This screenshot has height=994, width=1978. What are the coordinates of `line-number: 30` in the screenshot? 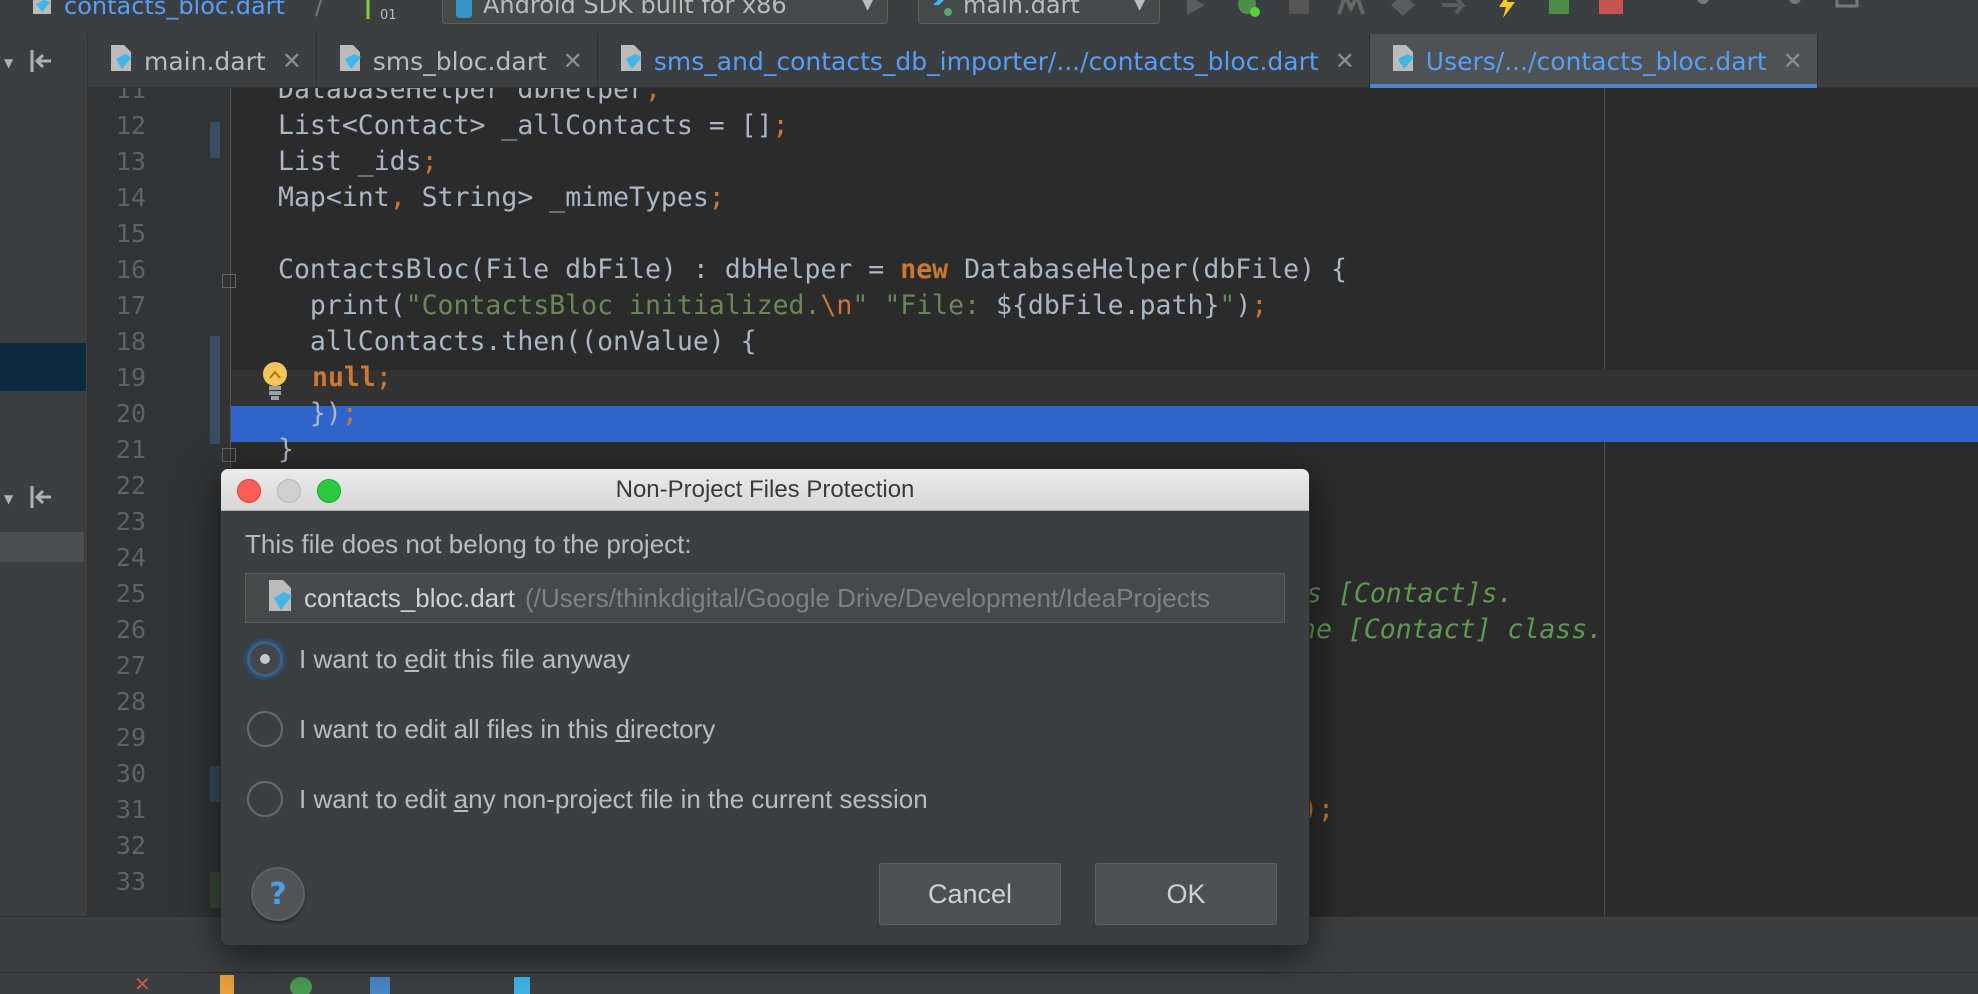 It's located at (130, 773).